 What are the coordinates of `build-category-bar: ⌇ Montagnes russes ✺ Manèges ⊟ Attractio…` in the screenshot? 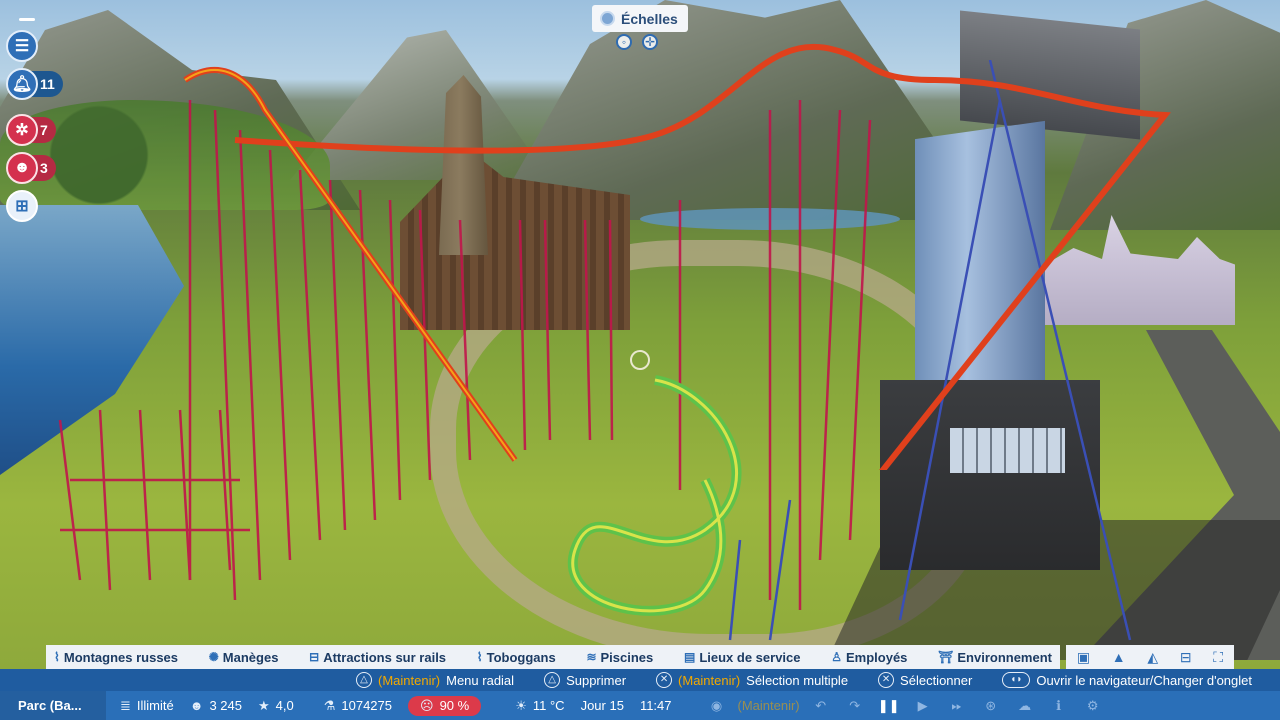 It's located at (553, 657).